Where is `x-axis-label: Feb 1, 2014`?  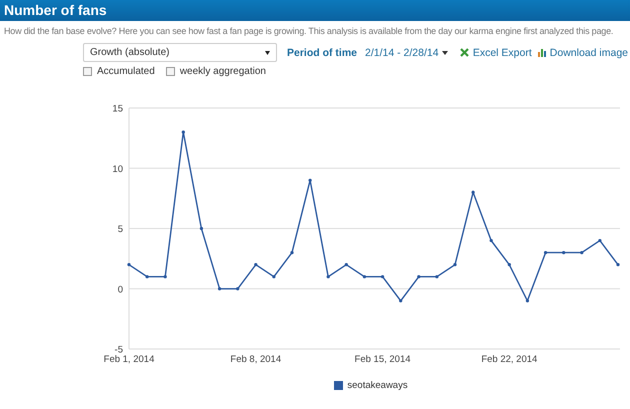 x-axis-label: Feb 1, 2014 is located at coordinates (129, 359).